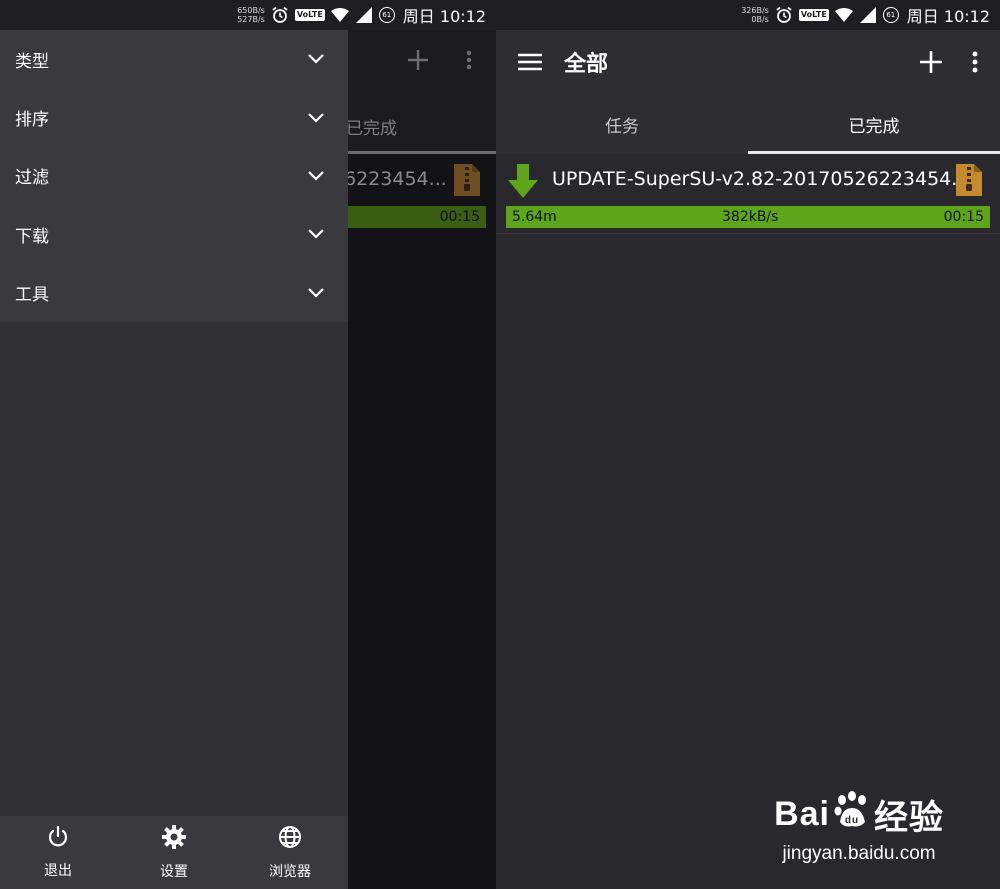 The height and width of the screenshot is (889, 1000). I want to click on settings-label: 设置, so click(174, 871).